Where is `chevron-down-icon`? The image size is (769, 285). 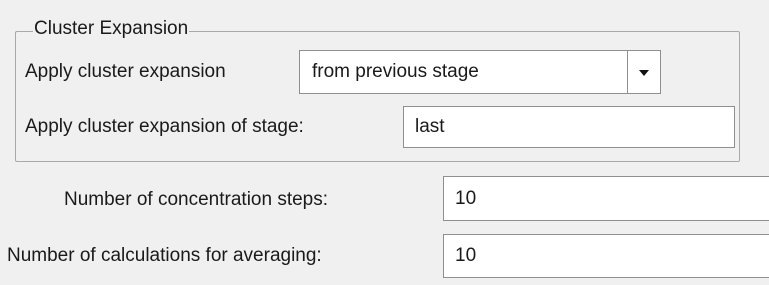
chevron-down-icon is located at coordinates (644, 73).